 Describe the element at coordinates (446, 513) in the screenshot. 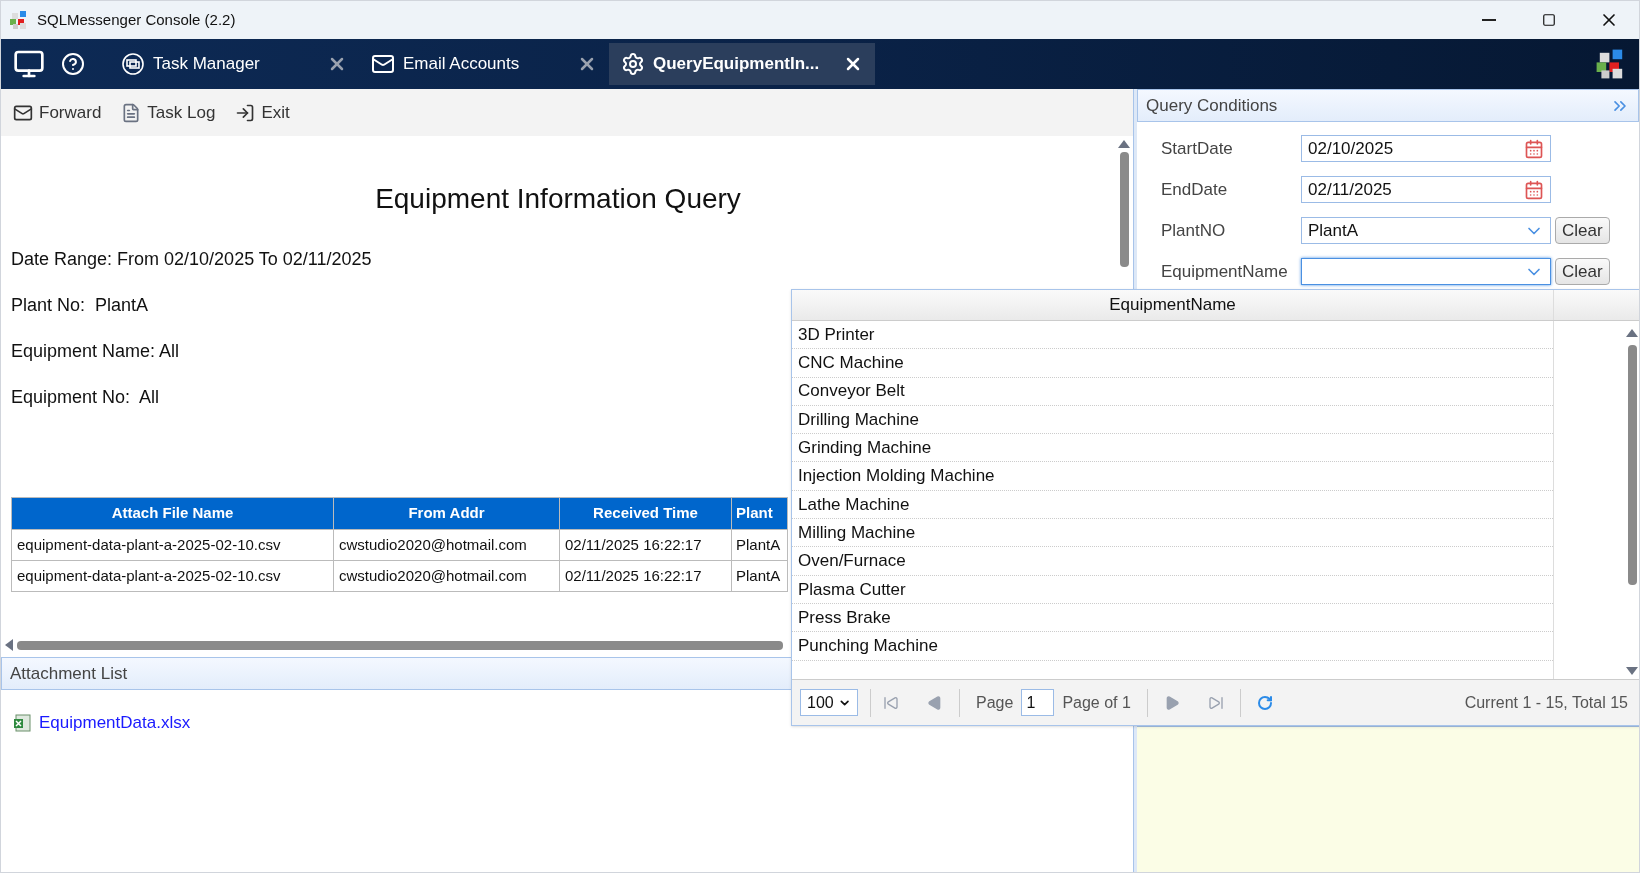

I see `column-header: From Addr` at that location.